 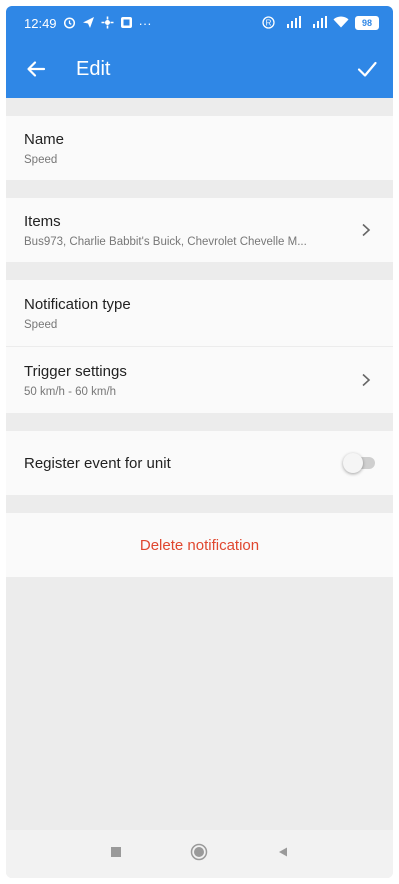 What do you see at coordinates (199, 148) in the screenshot?
I see `name-row: Name Speed` at bounding box center [199, 148].